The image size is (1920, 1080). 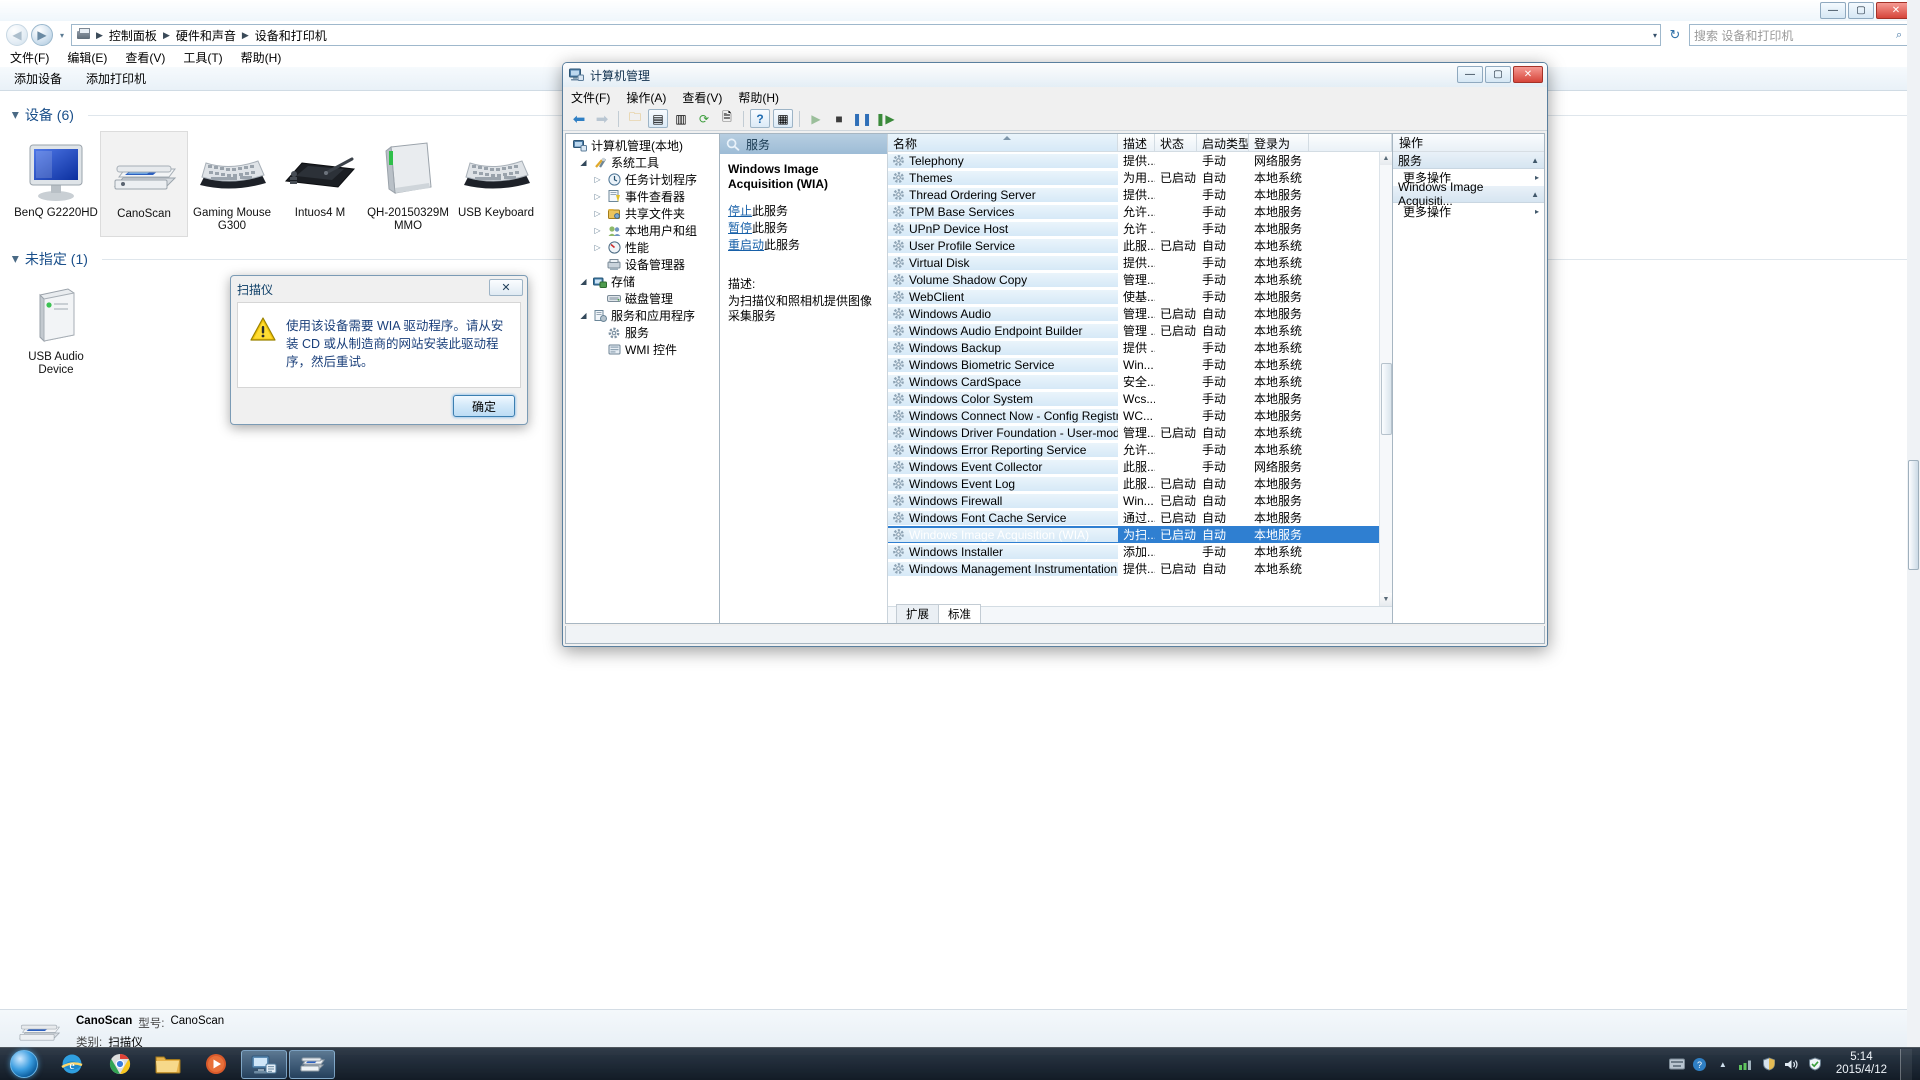 What do you see at coordinates (740, 211) in the screenshot?
I see `stop-service-link-text: 停止` at bounding box center [740, 211].